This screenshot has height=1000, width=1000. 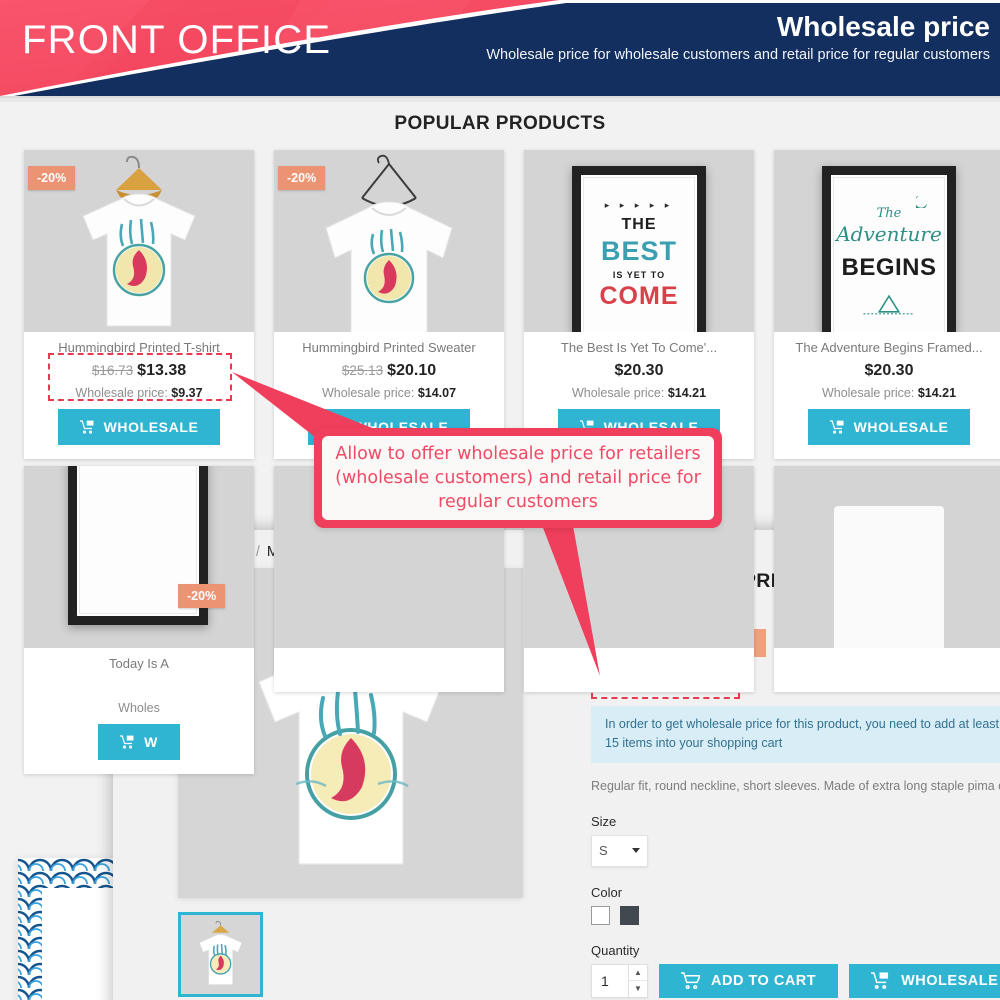 What do you see at coordinates (368, 393) in the screenshot?
I see `wholesale-label-2: Wholesale price:` at bounding box center [368, 393].